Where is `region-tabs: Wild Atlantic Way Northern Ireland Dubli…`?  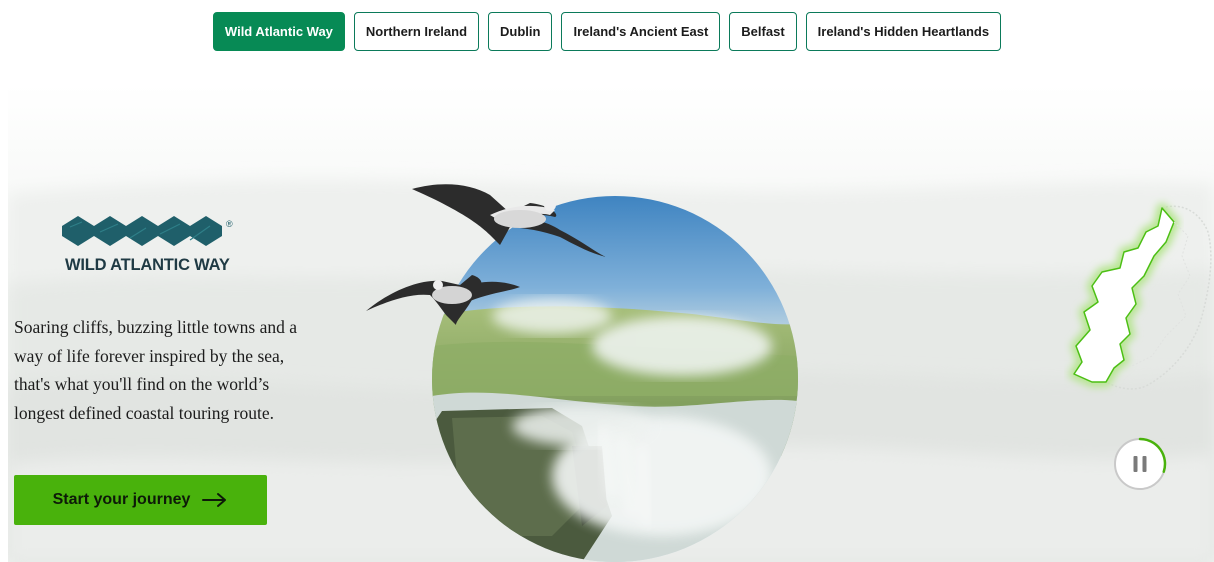
region-tabs: Wild Atlantic Way Northern Ireland Dubli… is located at coordinates (607, 31).